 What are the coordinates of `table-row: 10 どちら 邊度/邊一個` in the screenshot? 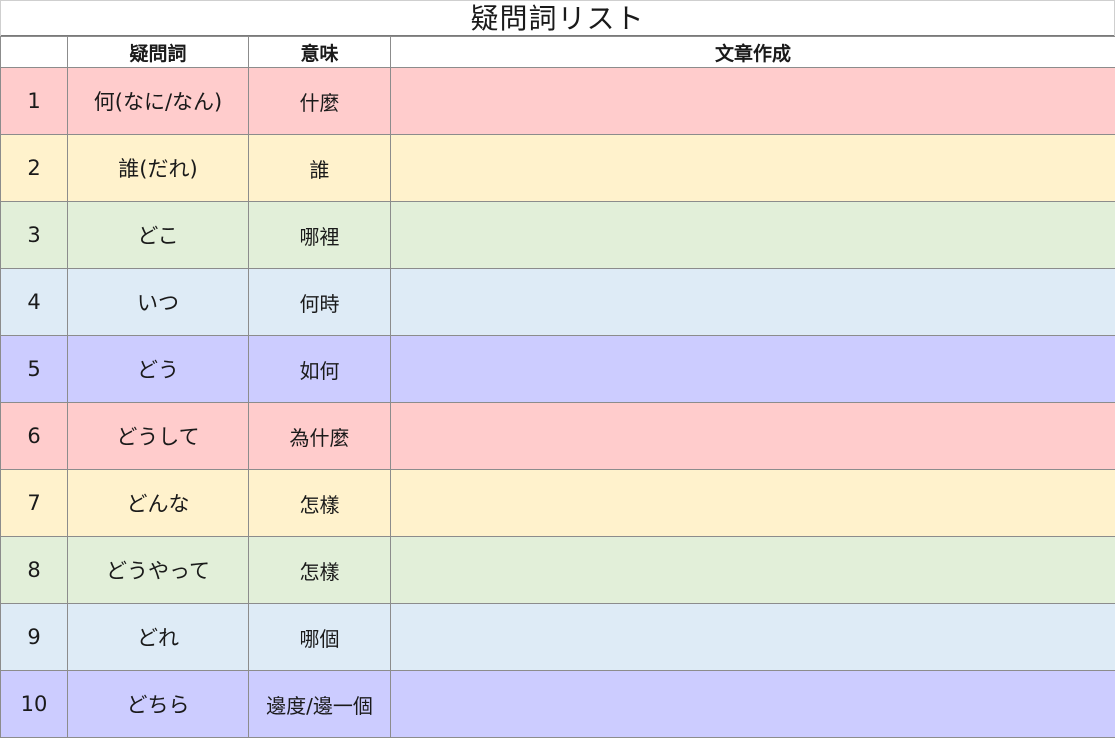 It's located at (558, 704).